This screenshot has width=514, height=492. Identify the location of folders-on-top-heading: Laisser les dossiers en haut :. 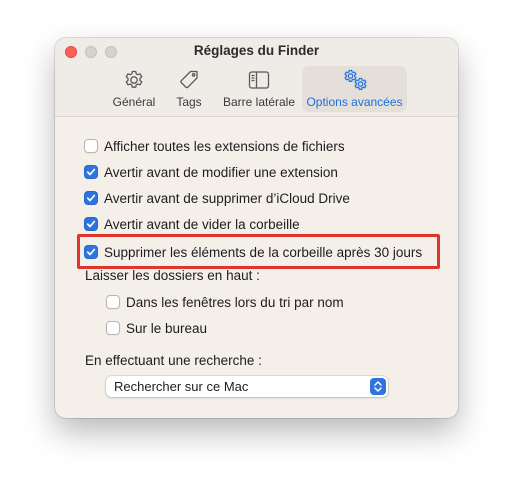
(172, 275).